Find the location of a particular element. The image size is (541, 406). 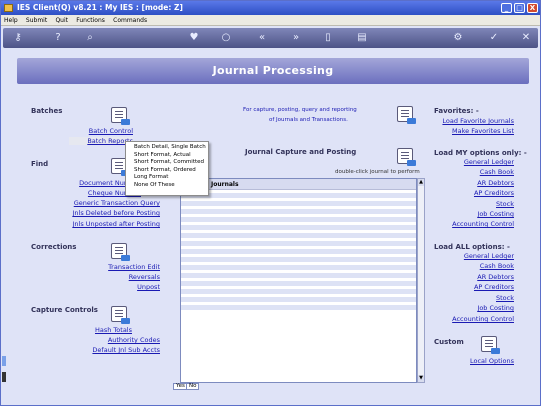

menu-item-batch-detail: Batch Detail, Single Batch is located at coordinates (167, 148).